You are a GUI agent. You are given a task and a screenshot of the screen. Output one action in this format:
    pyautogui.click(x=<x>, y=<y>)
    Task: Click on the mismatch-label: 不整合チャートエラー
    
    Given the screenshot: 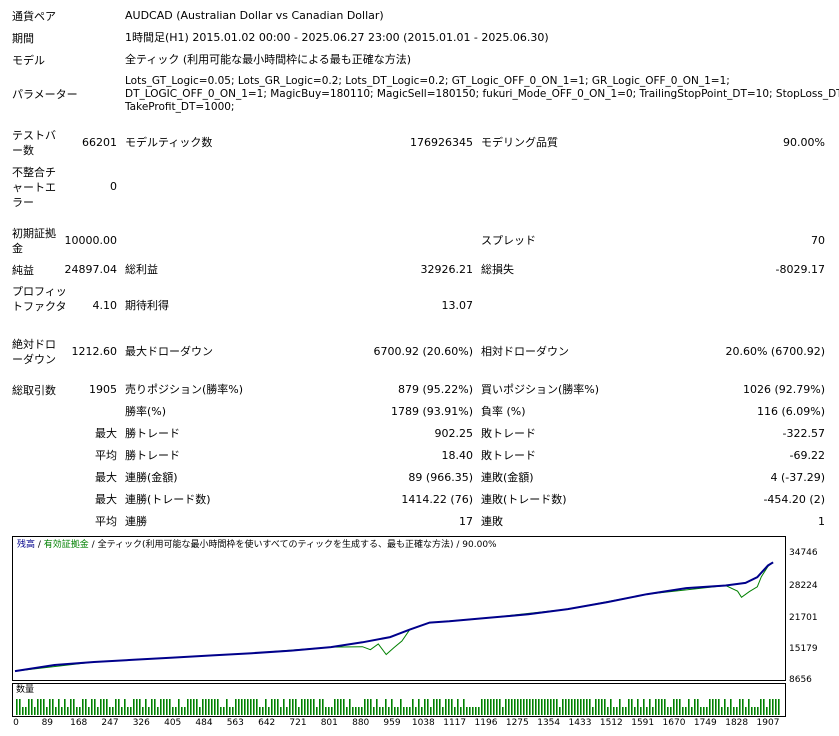 What is the action you would take?
    pyautogui.click(x=34, y=187)
    